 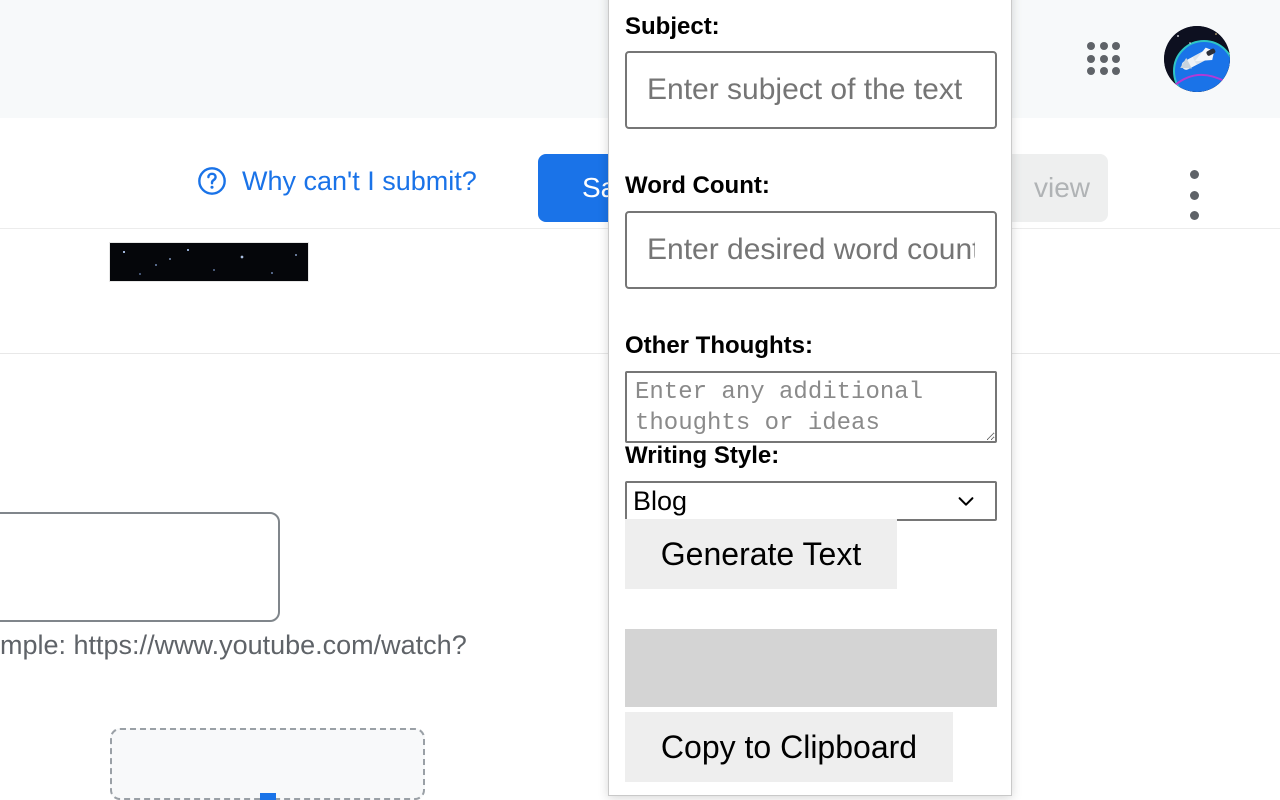 I want to click on generate-text-button: Generate Text, so click(x=761, y=554).